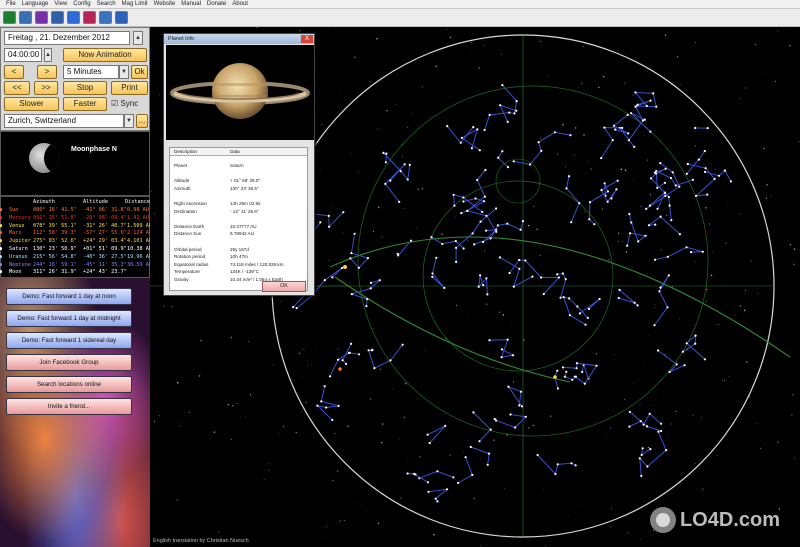 The width and height of the screenshot is (800, 547). I want to click on faster-button: Faster, so click(85, 104).